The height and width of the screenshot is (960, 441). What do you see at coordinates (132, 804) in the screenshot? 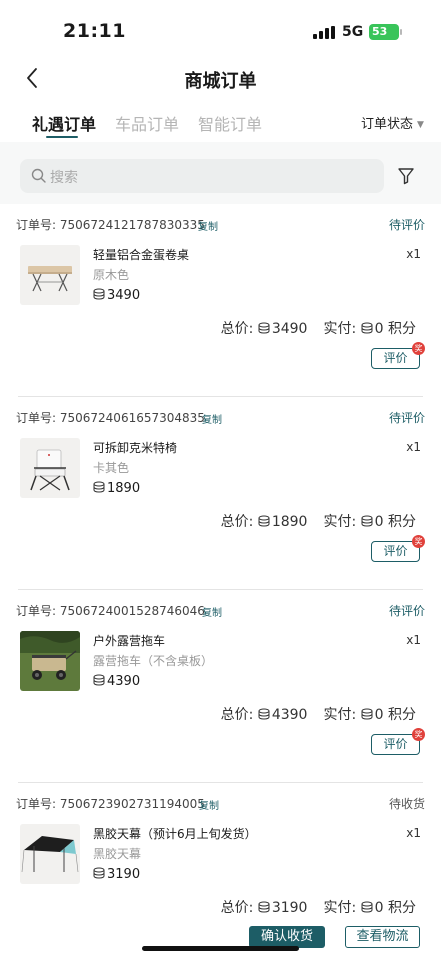
I see `order-number-value: 7506723902731194005` at bounding box center [132, 804].